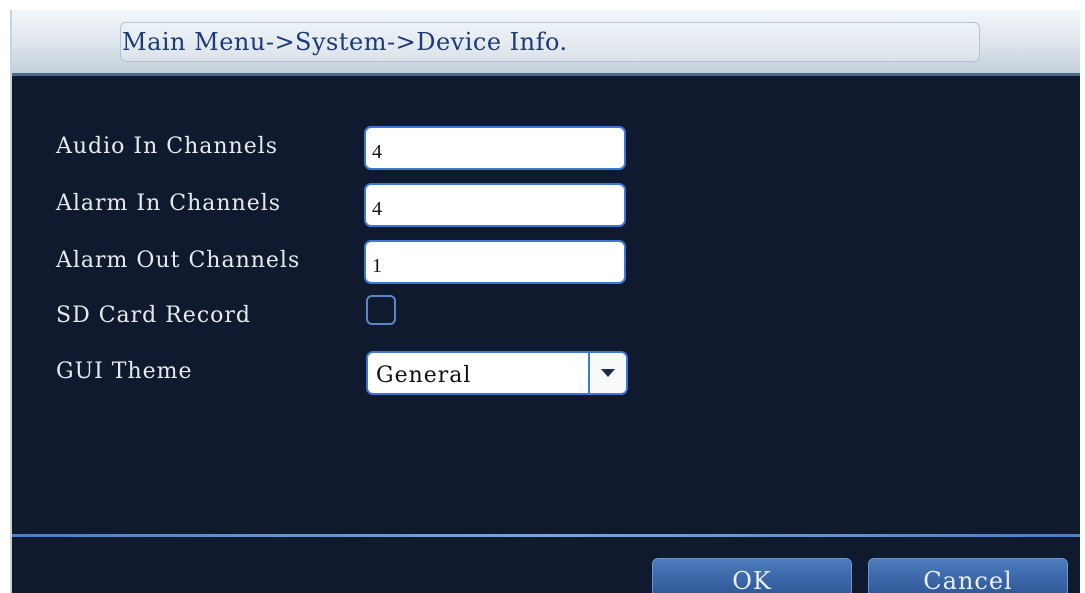 Image resolution: width=1085 pixels, height=593 pixels. What do you see at coordinates (968, 575) in the screenshot?
I see `cancel-button: Cancel` at bounding box center [968, 575].